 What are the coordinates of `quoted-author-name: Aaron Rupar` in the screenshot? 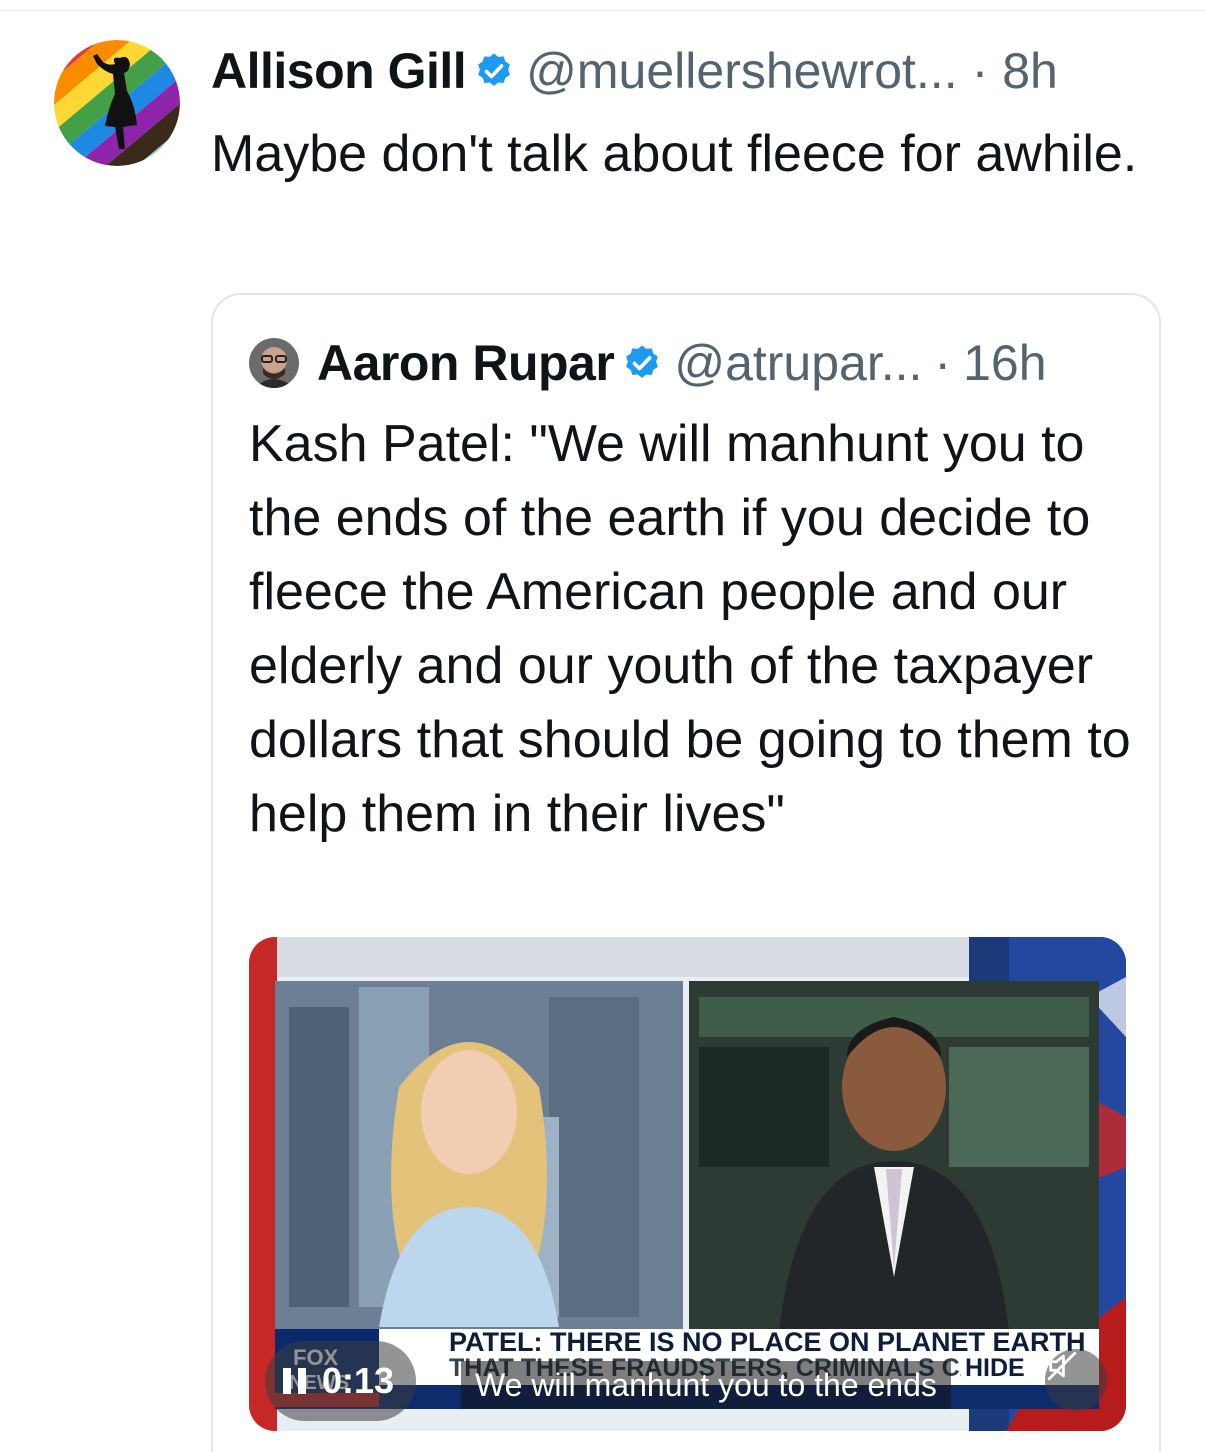 It's located at (466, 363).